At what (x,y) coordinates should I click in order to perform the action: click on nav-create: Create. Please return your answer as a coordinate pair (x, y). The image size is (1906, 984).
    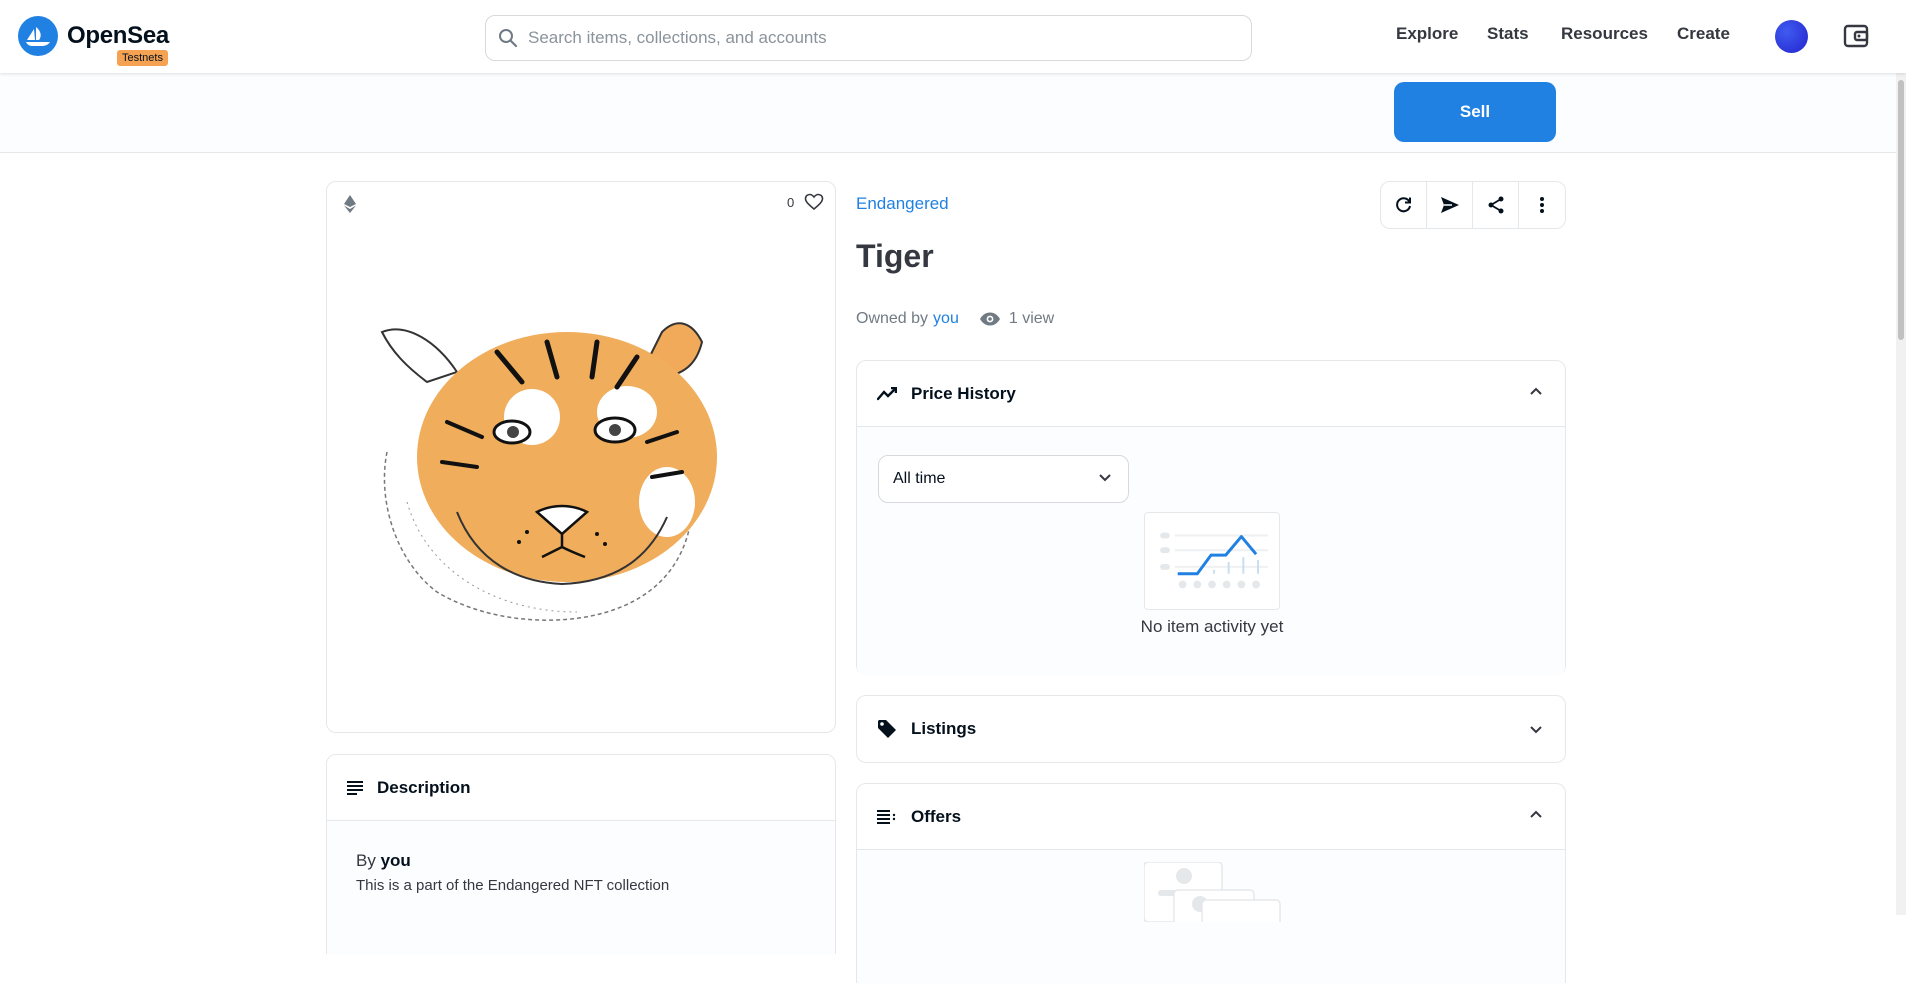
    Looking at the image, I should click on (1703, 34).